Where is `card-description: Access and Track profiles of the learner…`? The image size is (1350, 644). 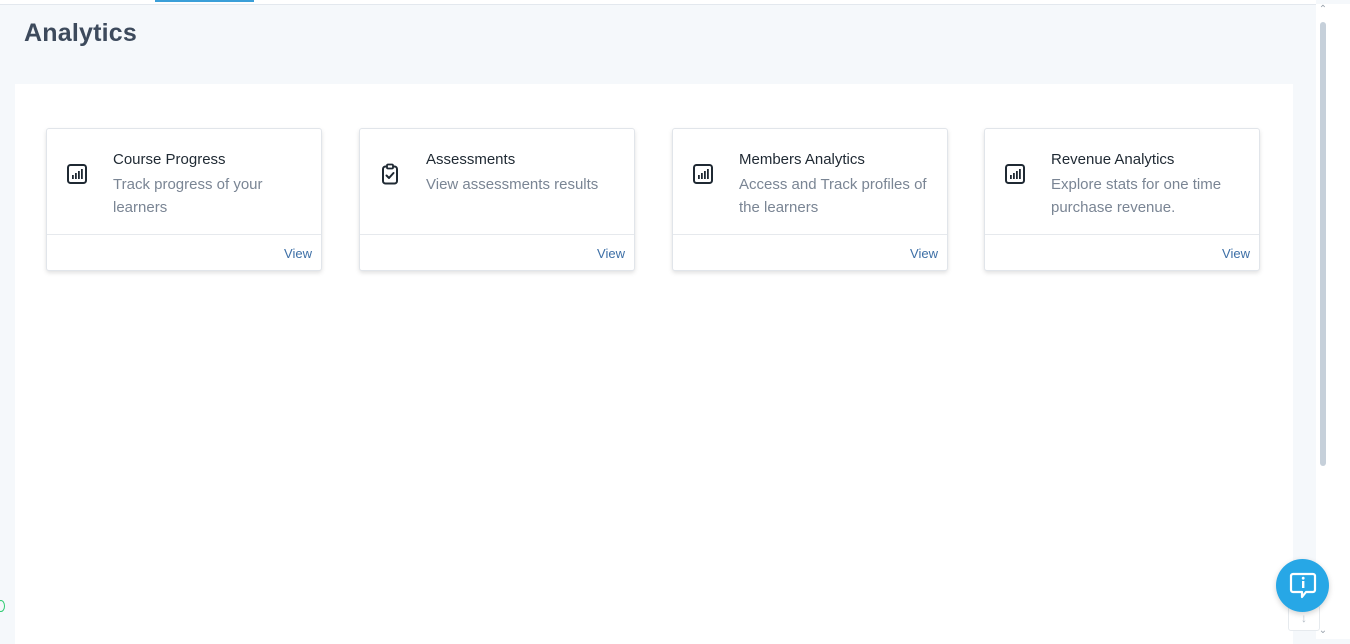
card-description: Access and Track profiles of the learner… is located at coordinates (833, 196).